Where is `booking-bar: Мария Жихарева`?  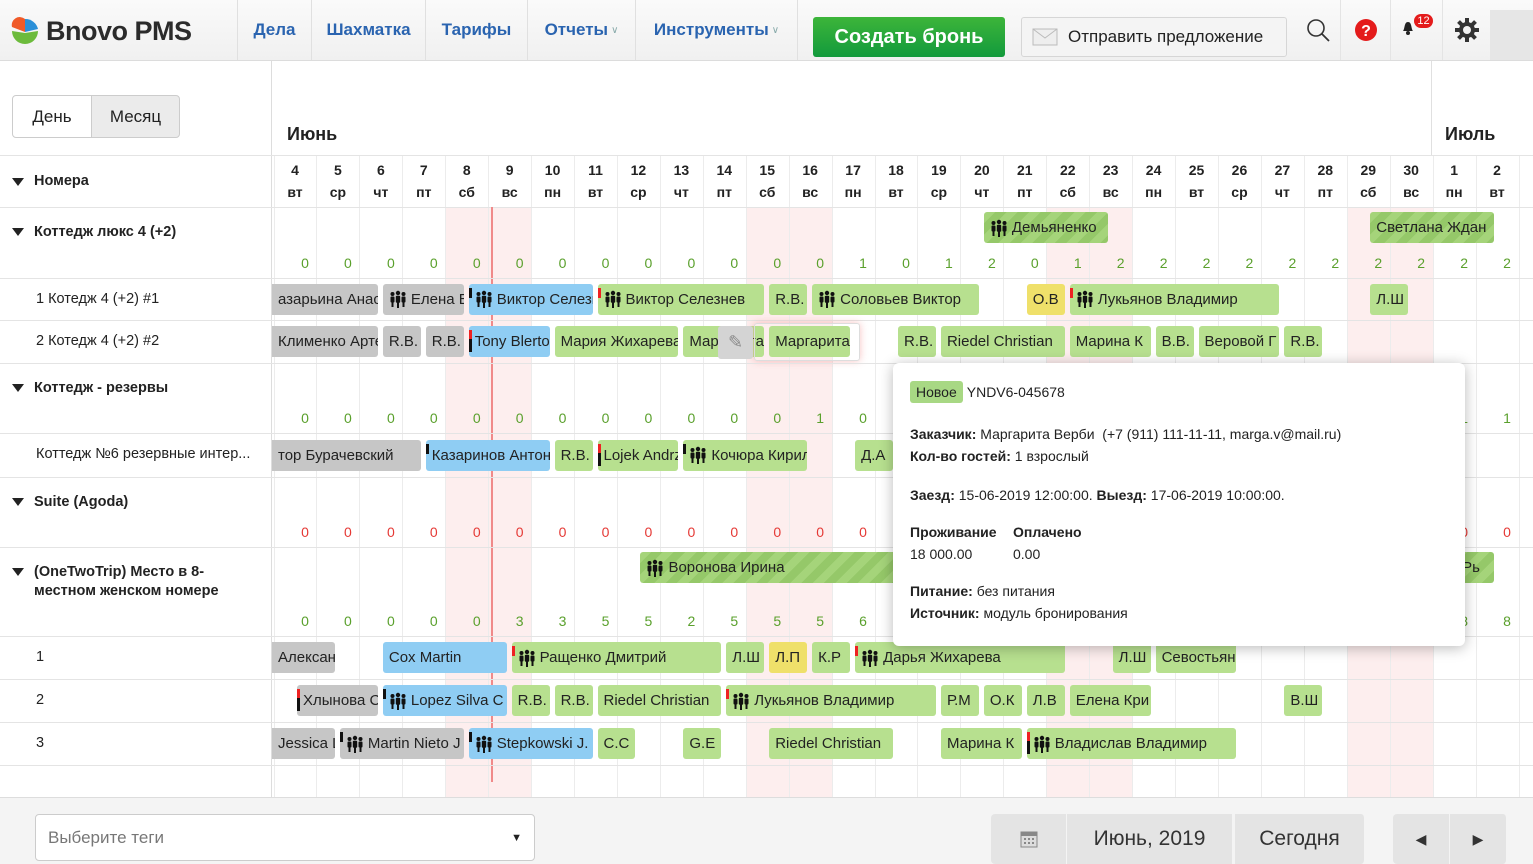
booking-bar: Мария Жихарева is located at coordinates (616, 341).